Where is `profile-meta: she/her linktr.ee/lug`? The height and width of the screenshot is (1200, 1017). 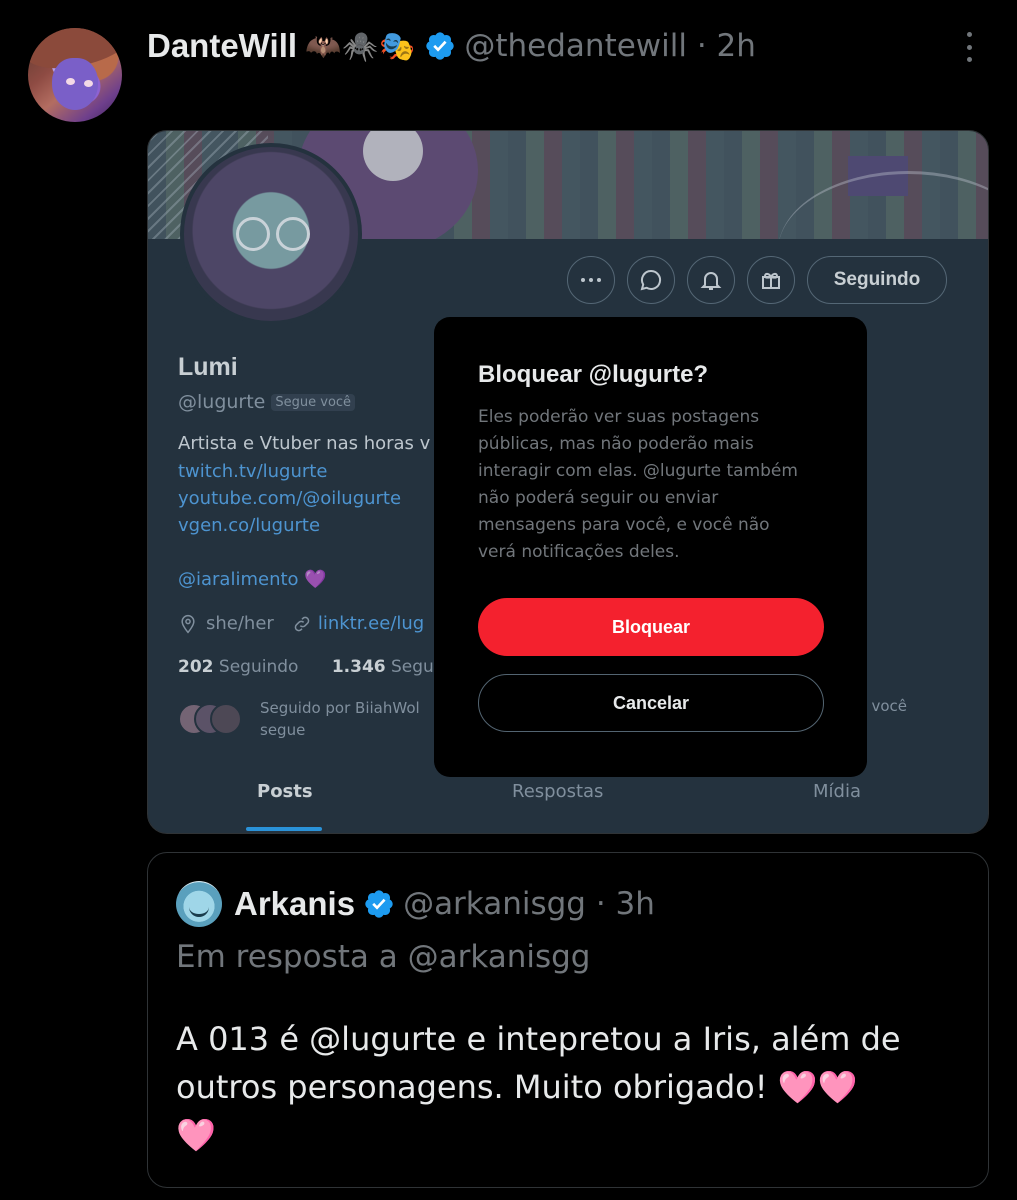
profile-meta: she/her linktr.ee/lug is located at coordinates (301, 623).